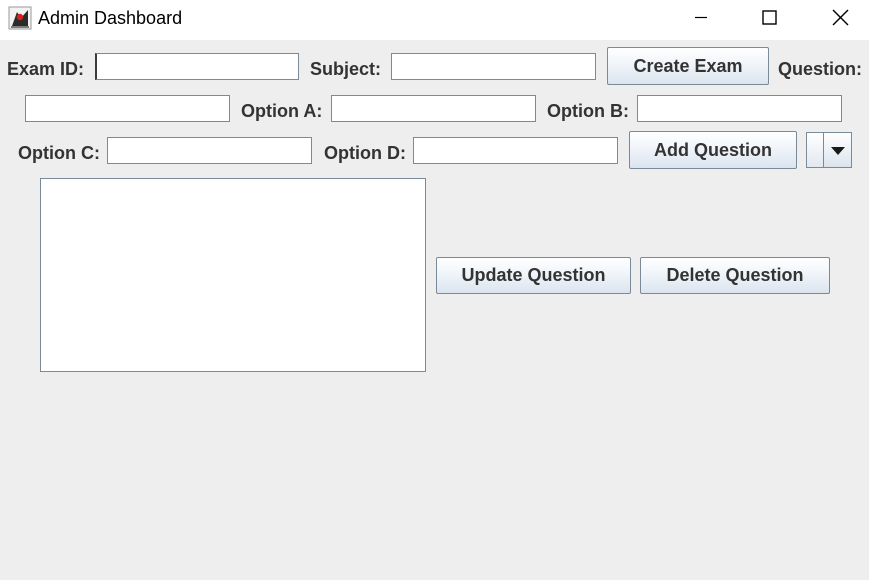  I want to click on update-question-button: Update Question, so click(533, 275).